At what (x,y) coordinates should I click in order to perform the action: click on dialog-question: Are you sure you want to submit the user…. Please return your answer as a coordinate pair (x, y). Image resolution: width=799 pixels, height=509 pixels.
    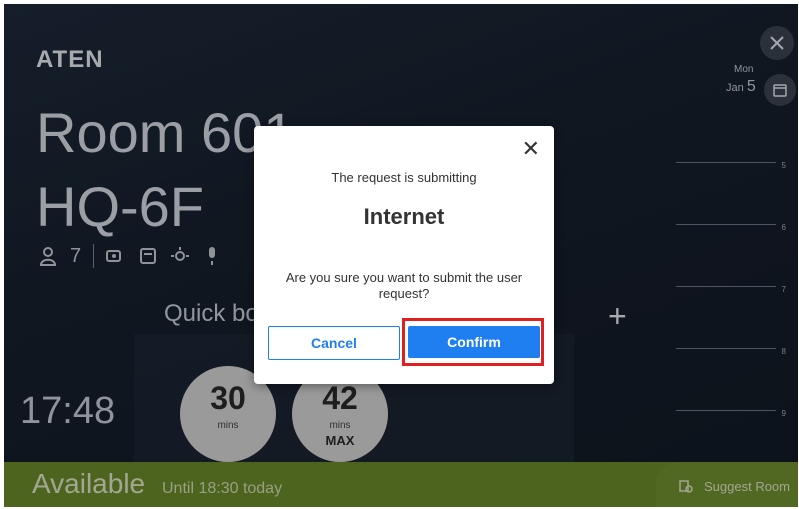
    Looking at the image, I should click on (404, 285).